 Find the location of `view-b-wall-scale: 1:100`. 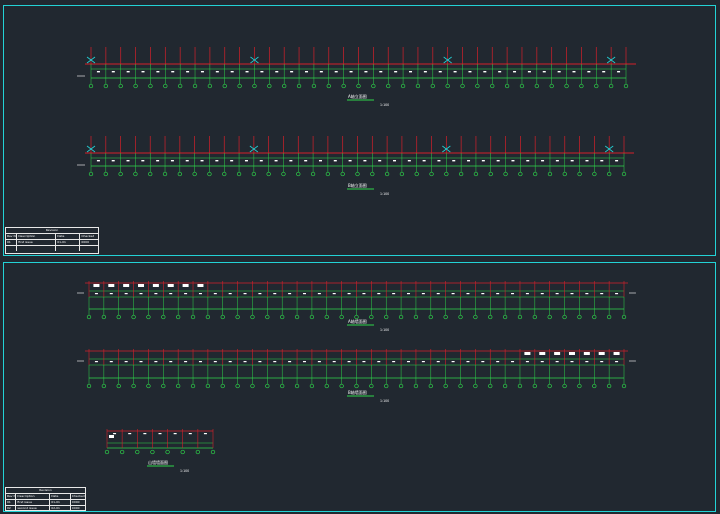

view-b-wall-scale: 1:100 is located at coordinates (384, 401).